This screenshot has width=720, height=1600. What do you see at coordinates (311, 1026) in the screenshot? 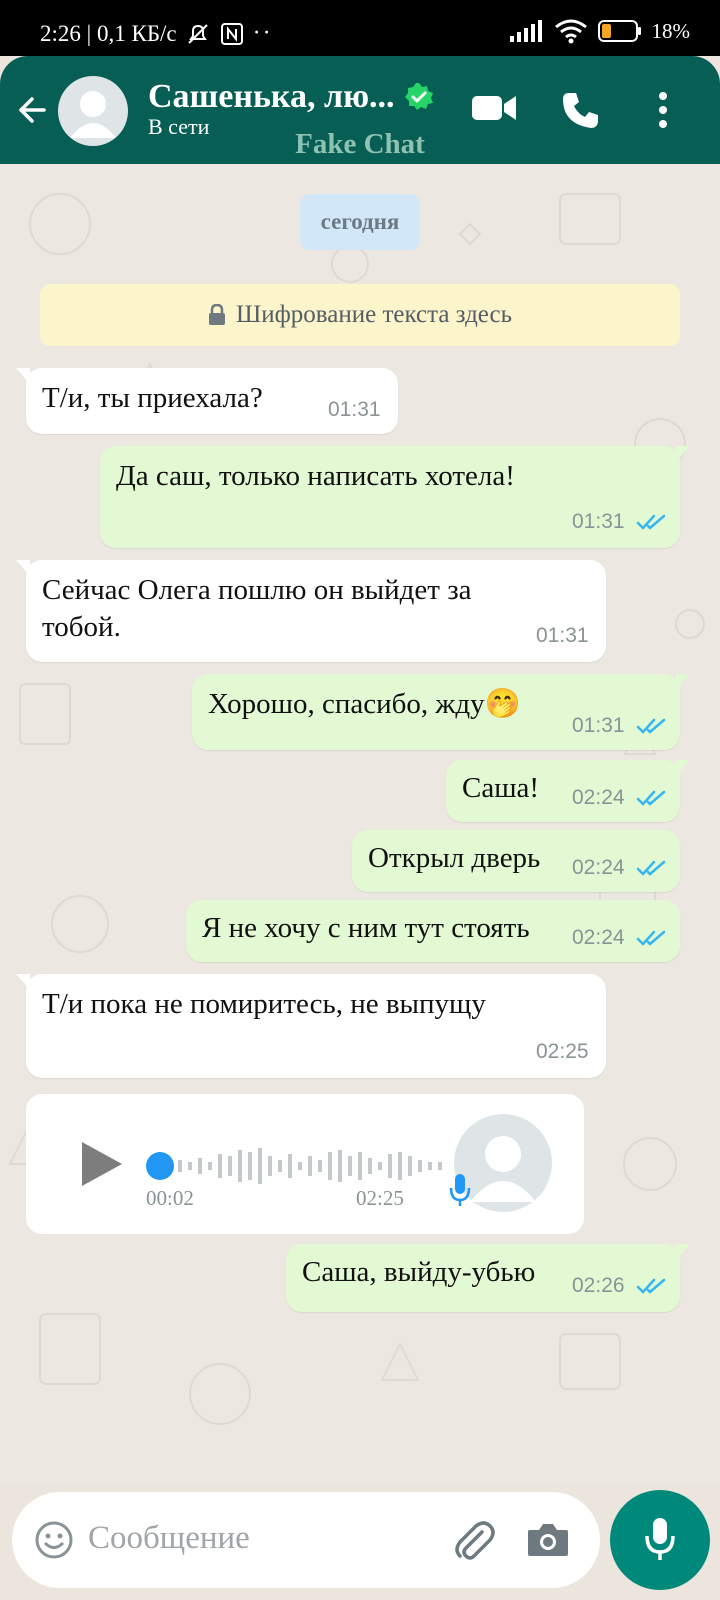
I see `message-incoming: Т/и пока не помиритесь, не выпущу 02:25` at bounding box center [311, 1026].